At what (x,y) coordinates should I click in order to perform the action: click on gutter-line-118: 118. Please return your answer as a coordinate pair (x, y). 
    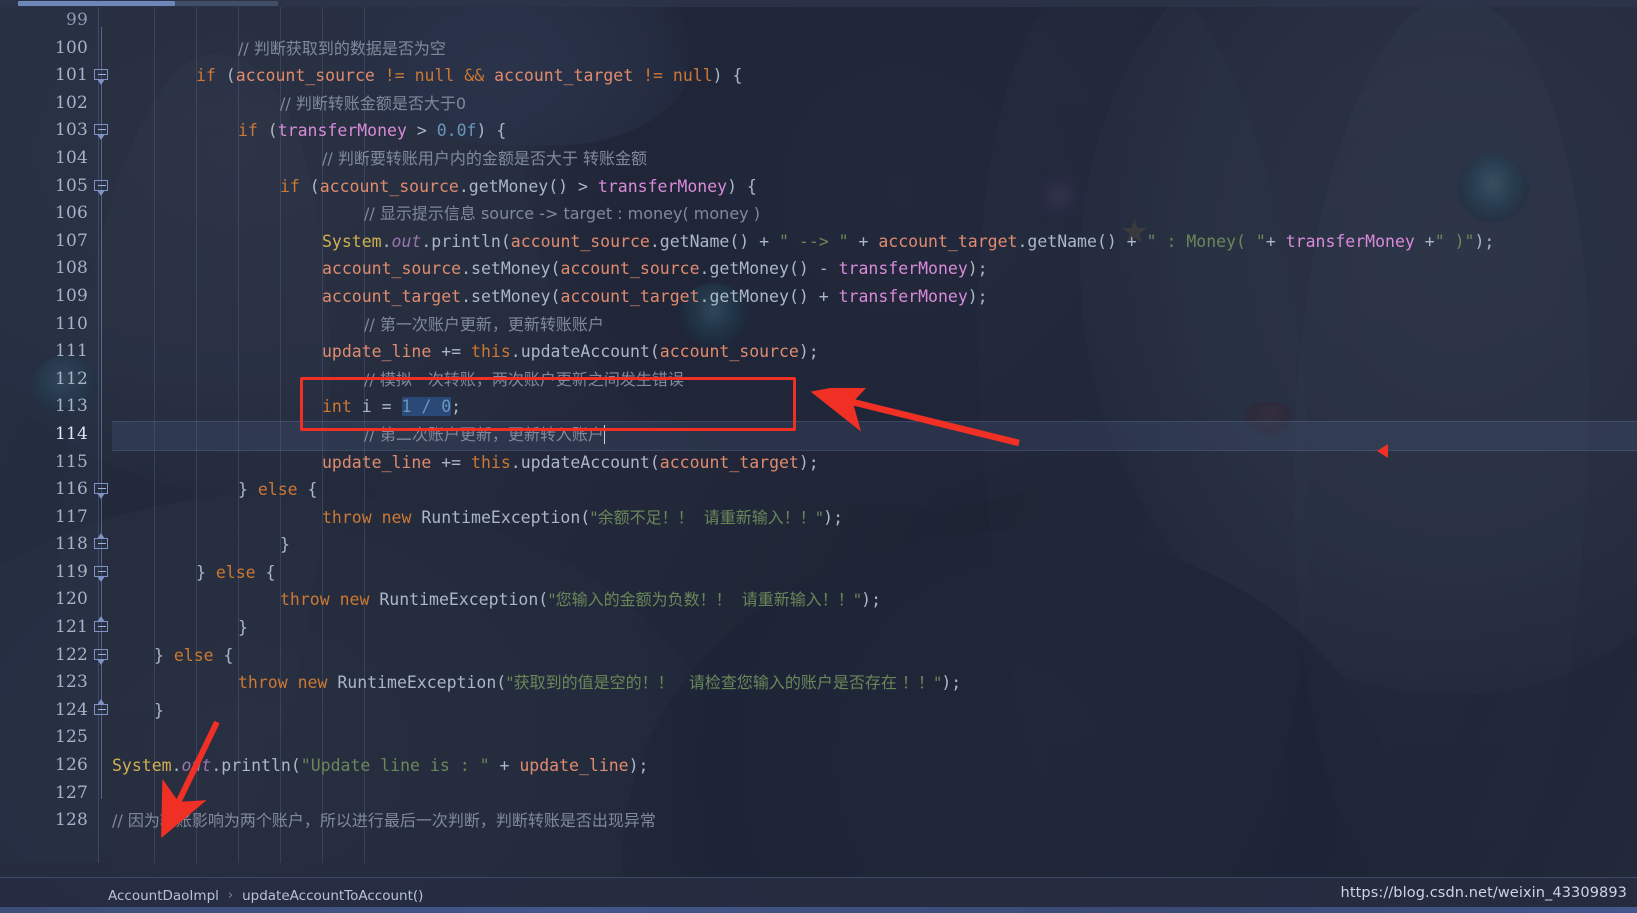
    Looking at the image, I should click on (49, 545).